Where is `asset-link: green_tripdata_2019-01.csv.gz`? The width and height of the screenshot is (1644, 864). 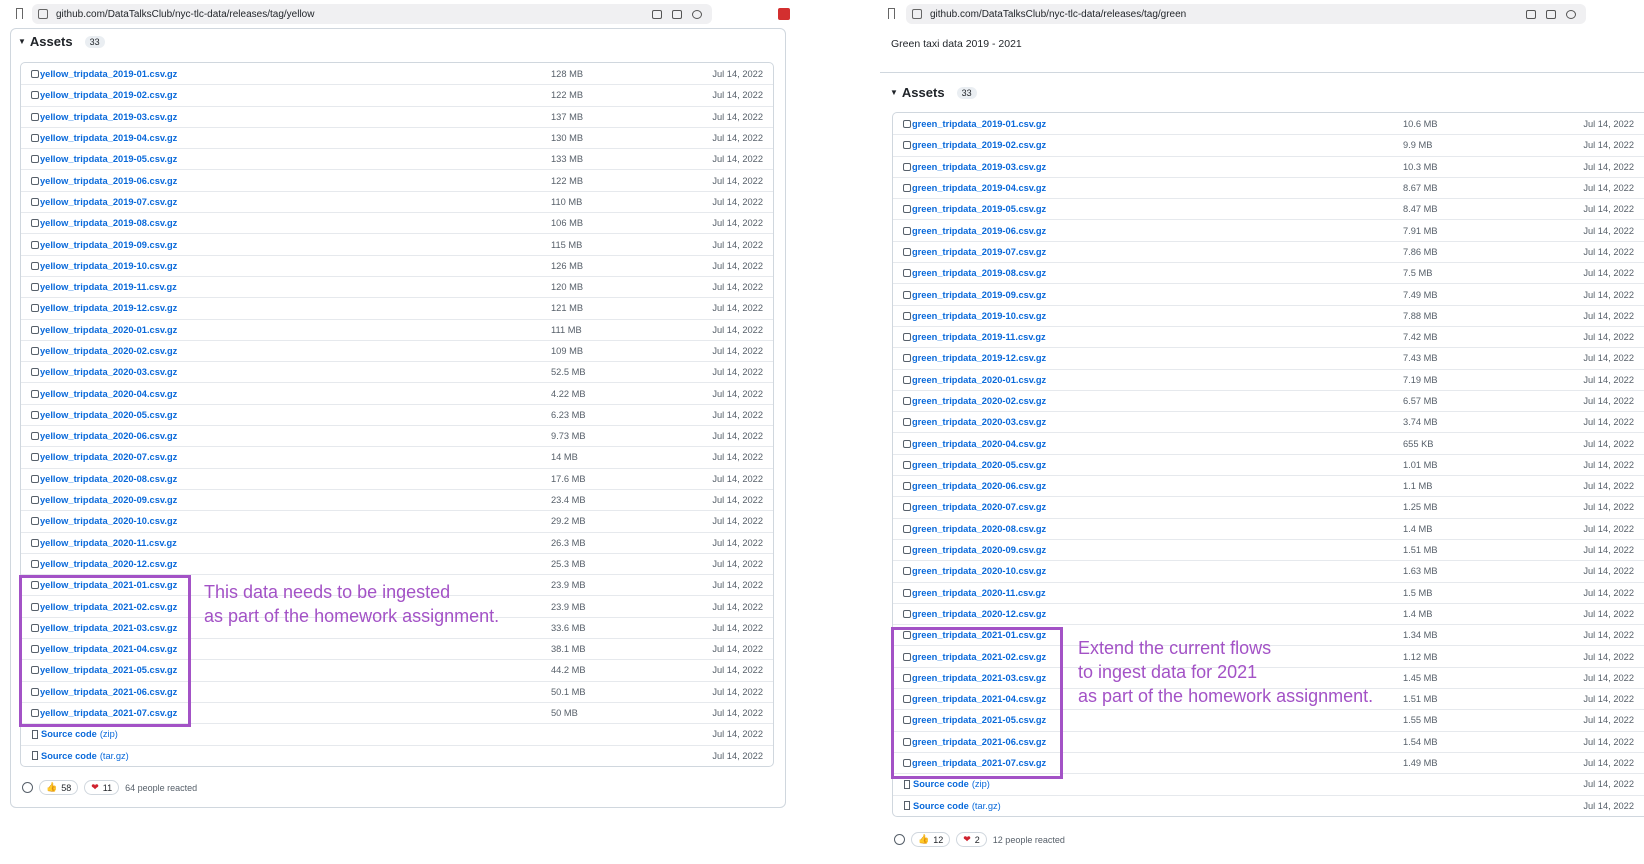 asset-link: green_tripdata_2019-01.csv.gz is located at coordinates (979, 124).